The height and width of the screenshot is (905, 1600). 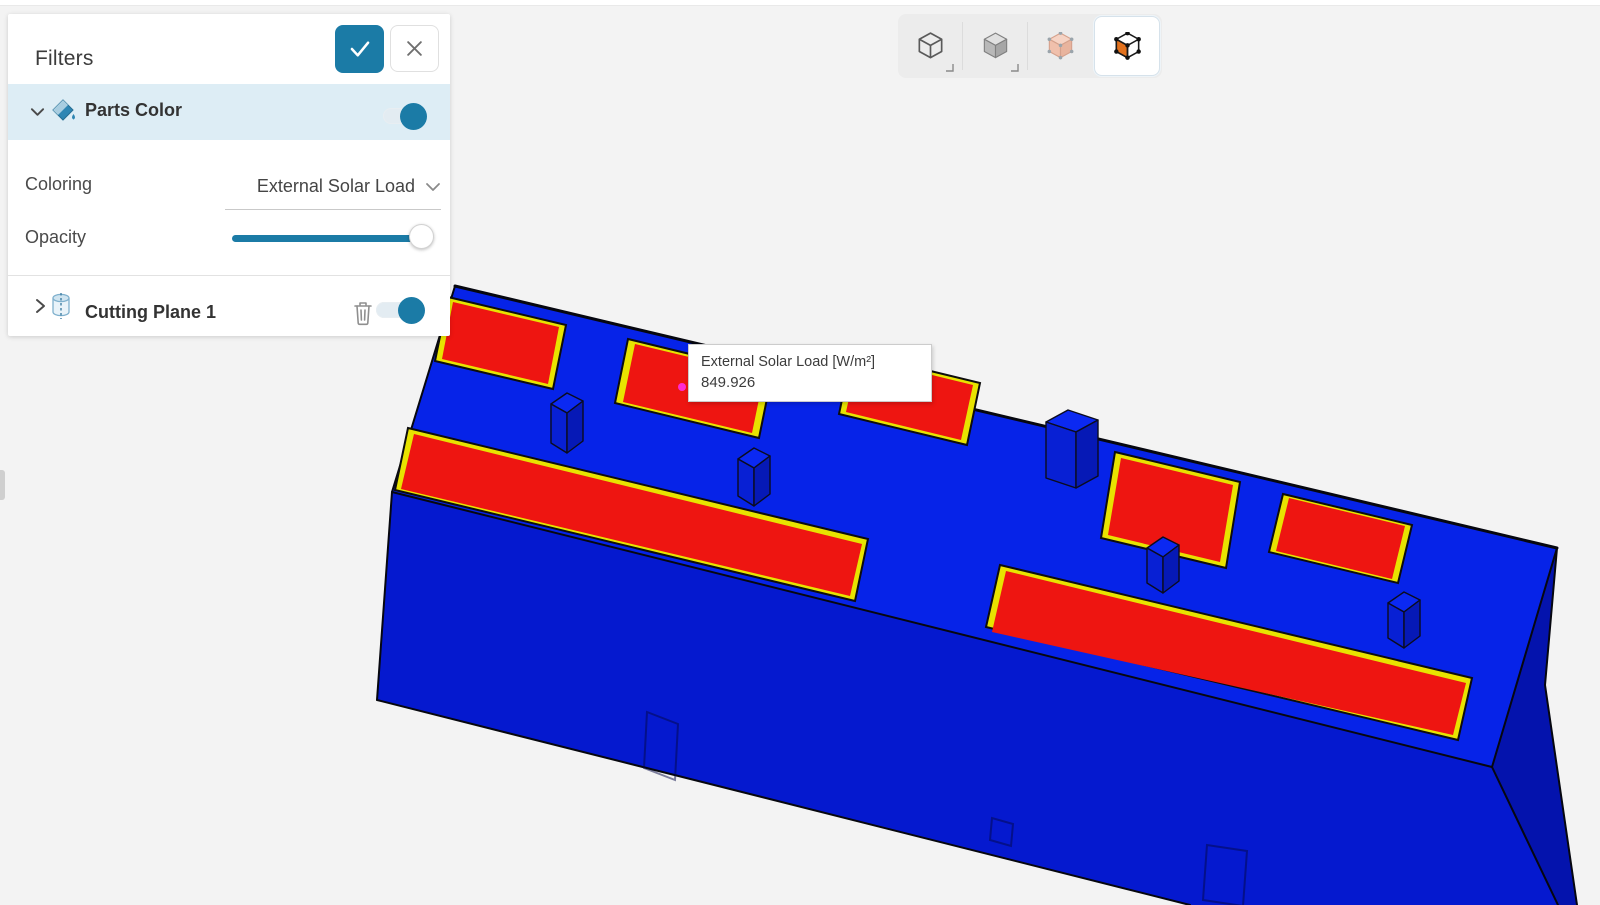 I want to click on left-panel-handle, so click(x=2, y=485).